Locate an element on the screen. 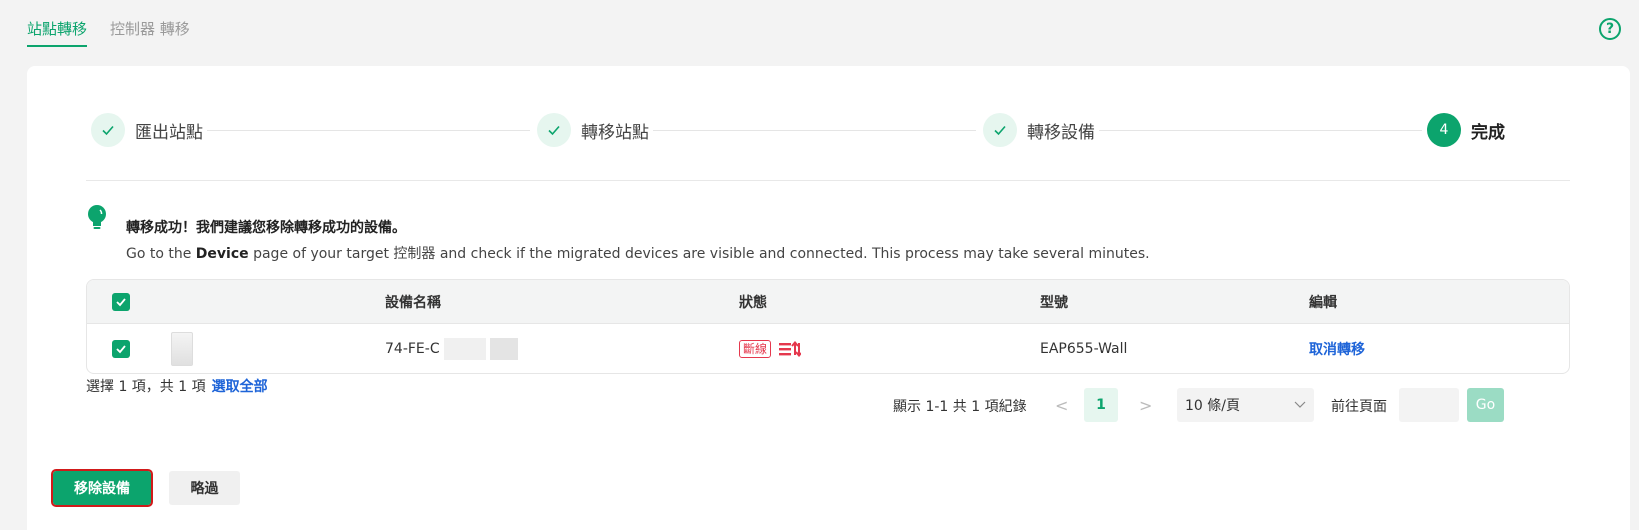  page-1-button: 1 is located at coordinates (1101, 405).